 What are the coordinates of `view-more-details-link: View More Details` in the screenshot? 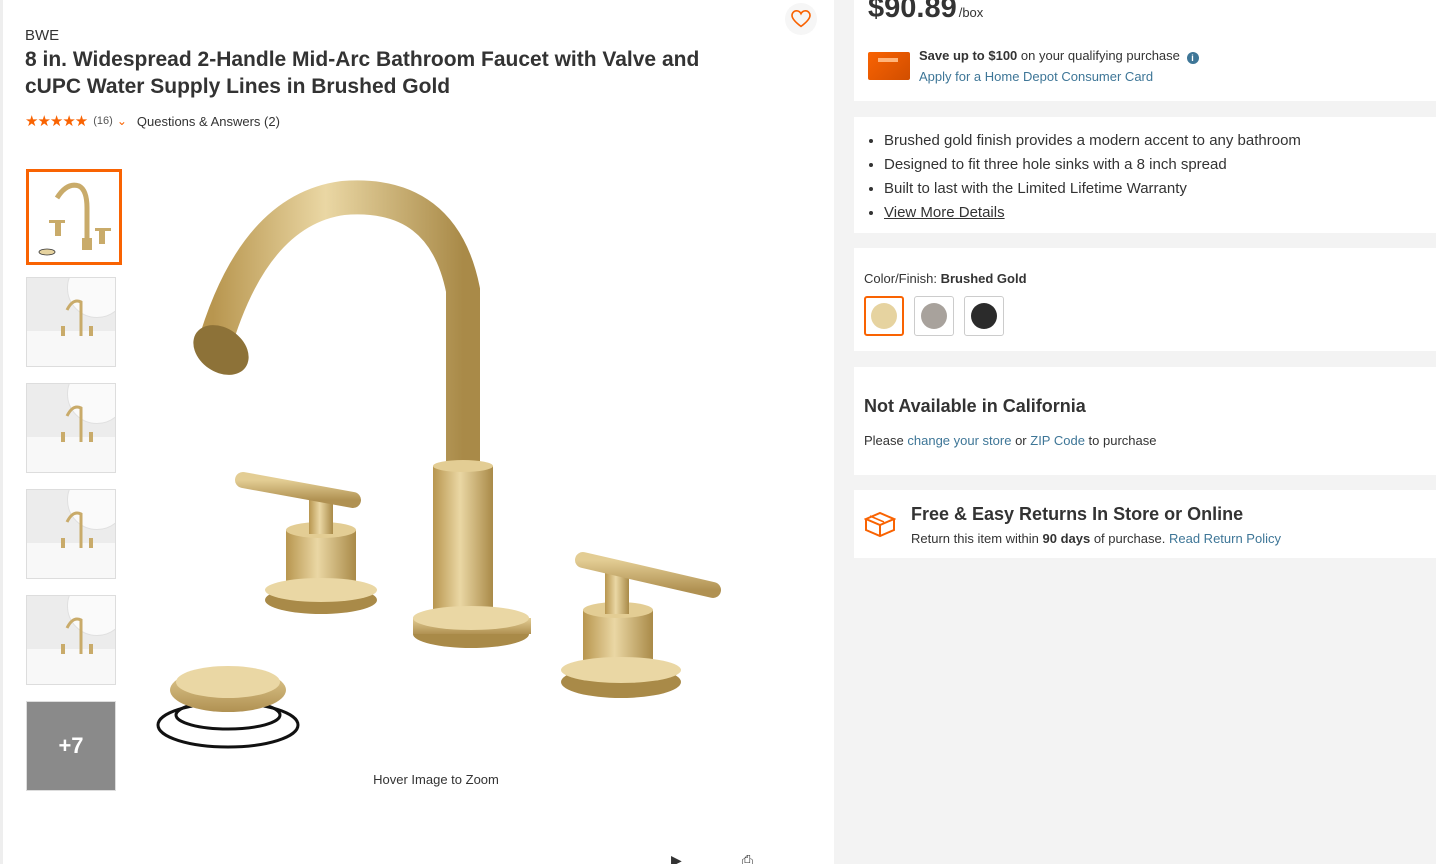 It's located at (944, 212).